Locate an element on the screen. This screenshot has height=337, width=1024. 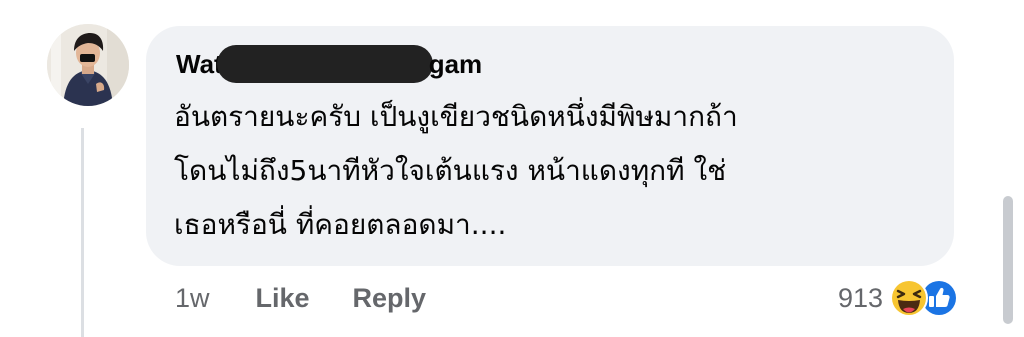
thread-connector-line is located at coordinates (82, 232).